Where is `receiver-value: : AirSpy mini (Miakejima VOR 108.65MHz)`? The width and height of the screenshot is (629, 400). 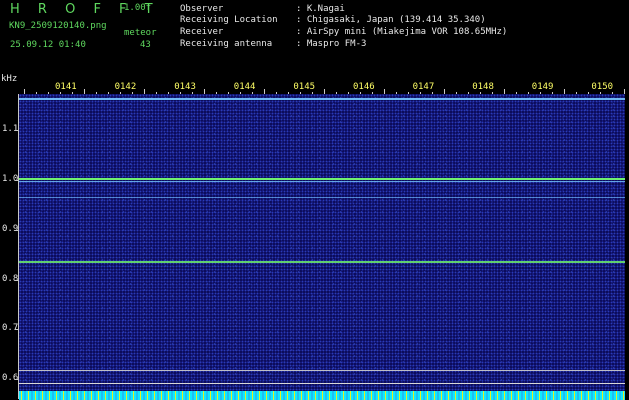
receiver-value: : AirSpy mini (Miakejima VOR 108.65MHz) is located at coordinates (402, 32).